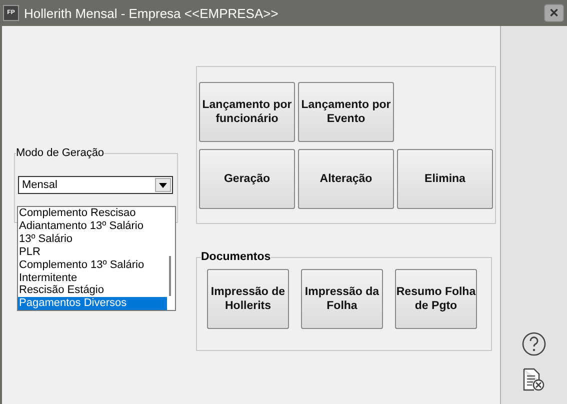 The height and width of the screenshot is (404, 567). Describe the element at coordinates (247, 179) in the screenshot. I see `action-button: Geração` at that location.